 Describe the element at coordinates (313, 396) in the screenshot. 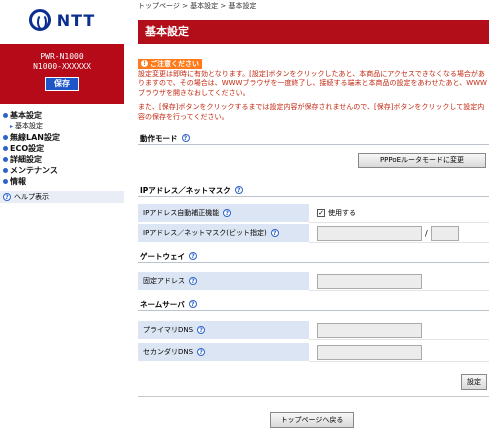

I see `divider` at that location.